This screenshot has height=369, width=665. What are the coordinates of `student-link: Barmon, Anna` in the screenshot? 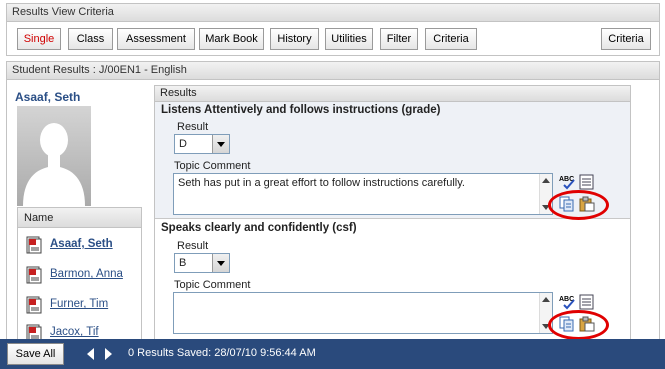 It's located at (86, 274).